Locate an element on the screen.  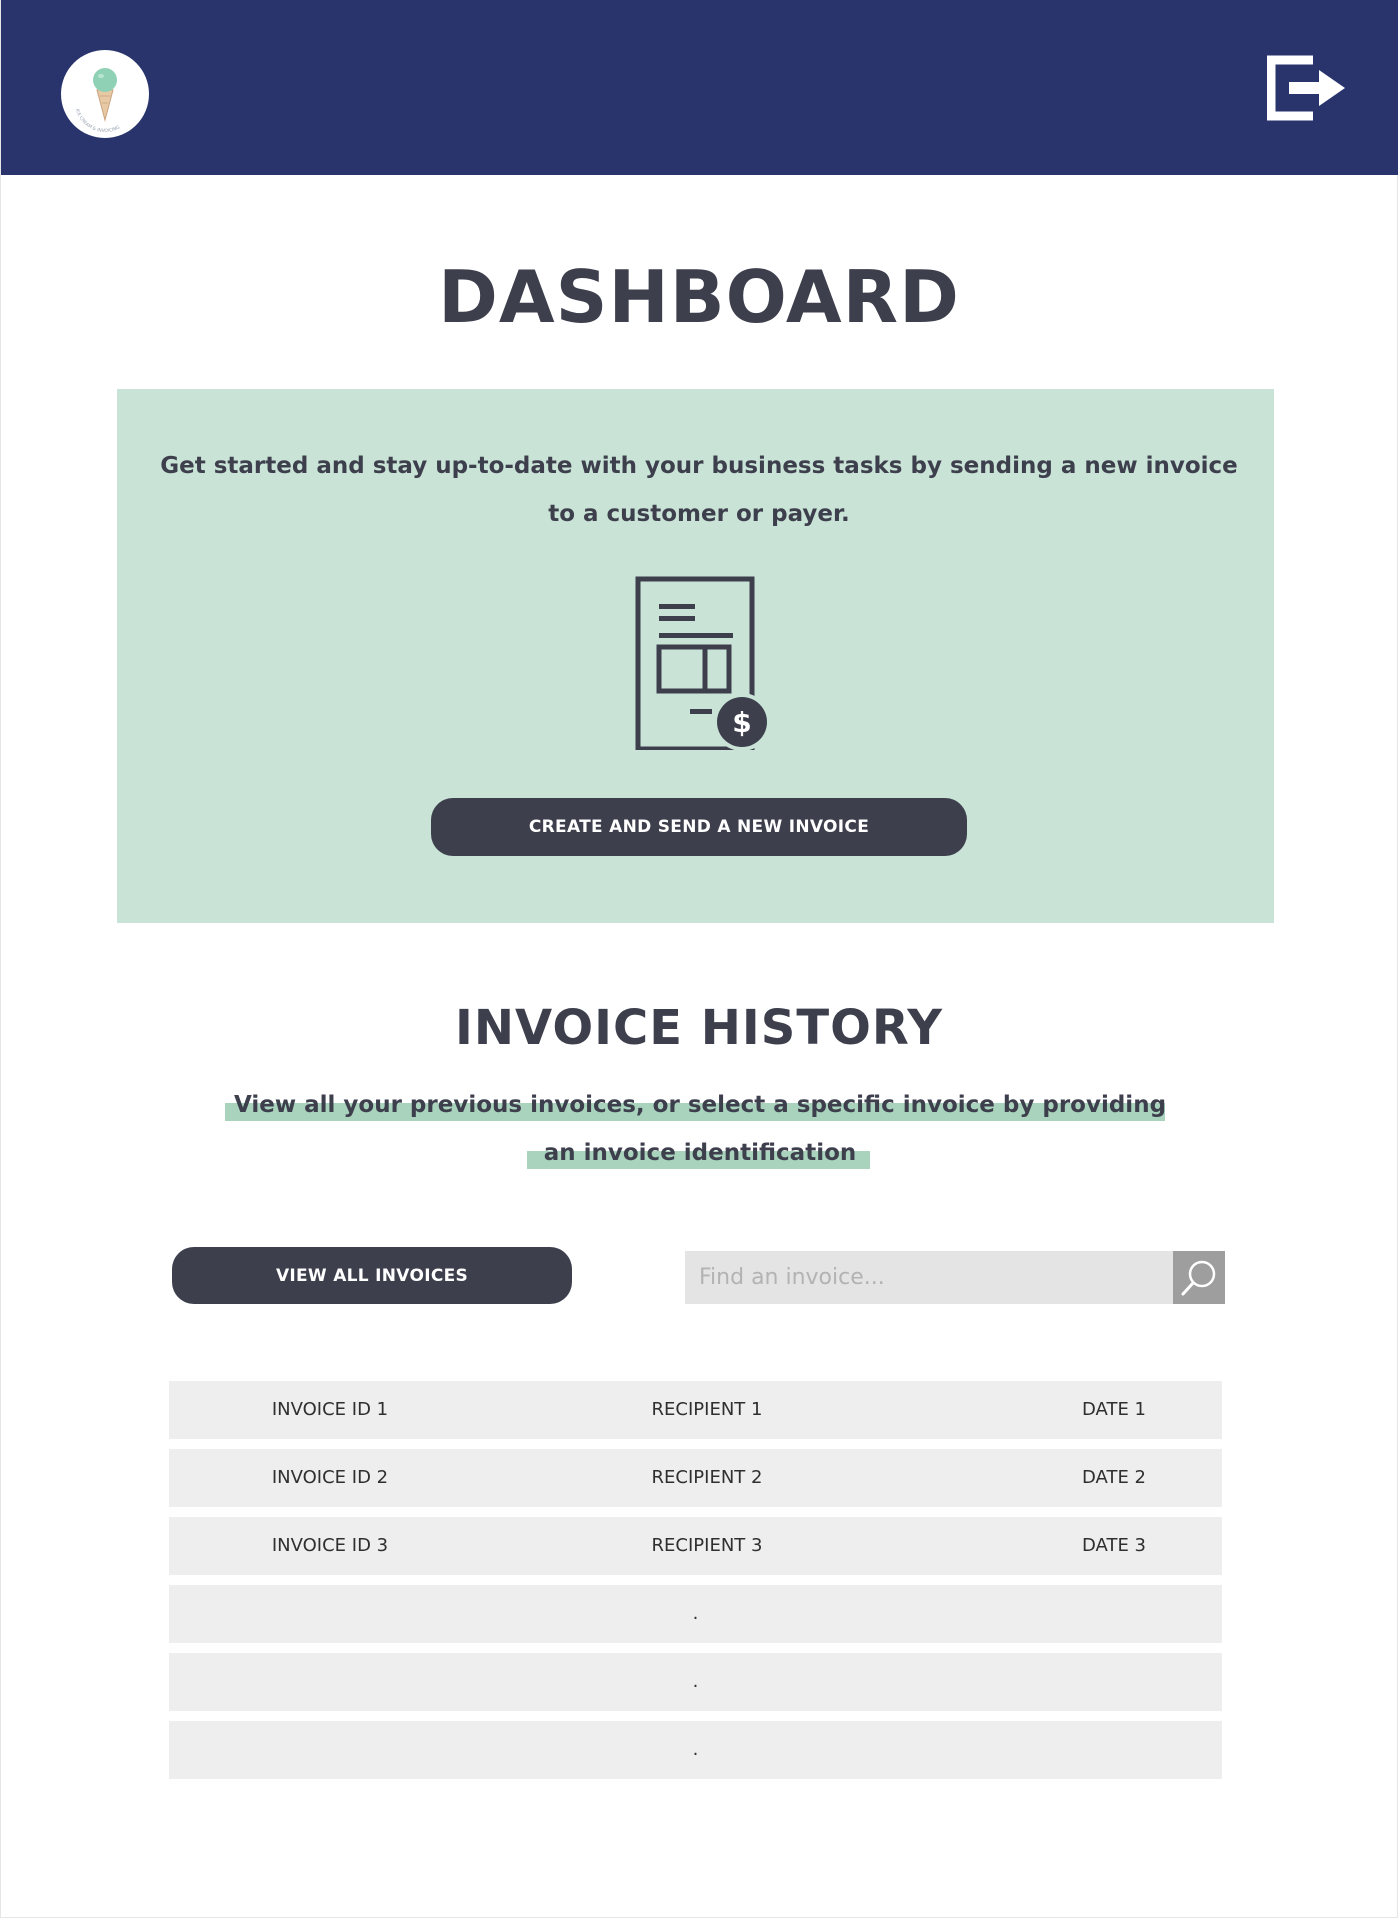
date: DATE 1 is located at coordinates (1113, 1409).